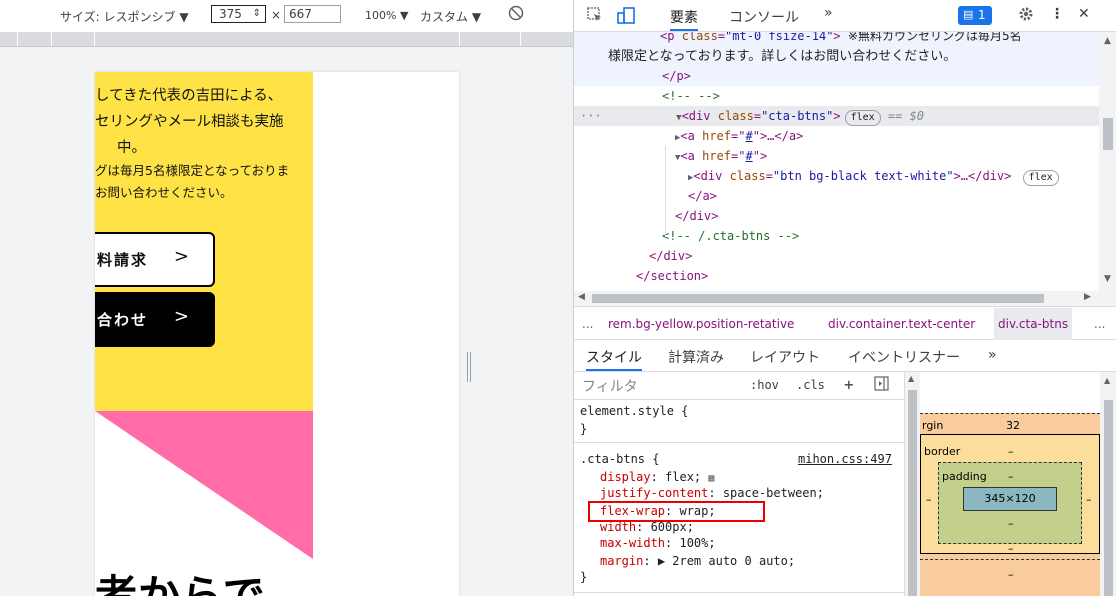 This screenshot has height=596, width=1116. Describe the element at coordinates (189, 96) in the screenshot. I see `intro-text-line: してきた代表の吉田による、` at that location.